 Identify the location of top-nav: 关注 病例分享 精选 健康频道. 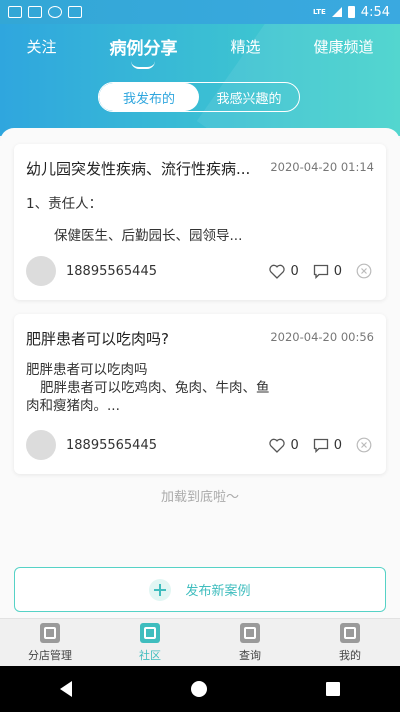
(200, 51).